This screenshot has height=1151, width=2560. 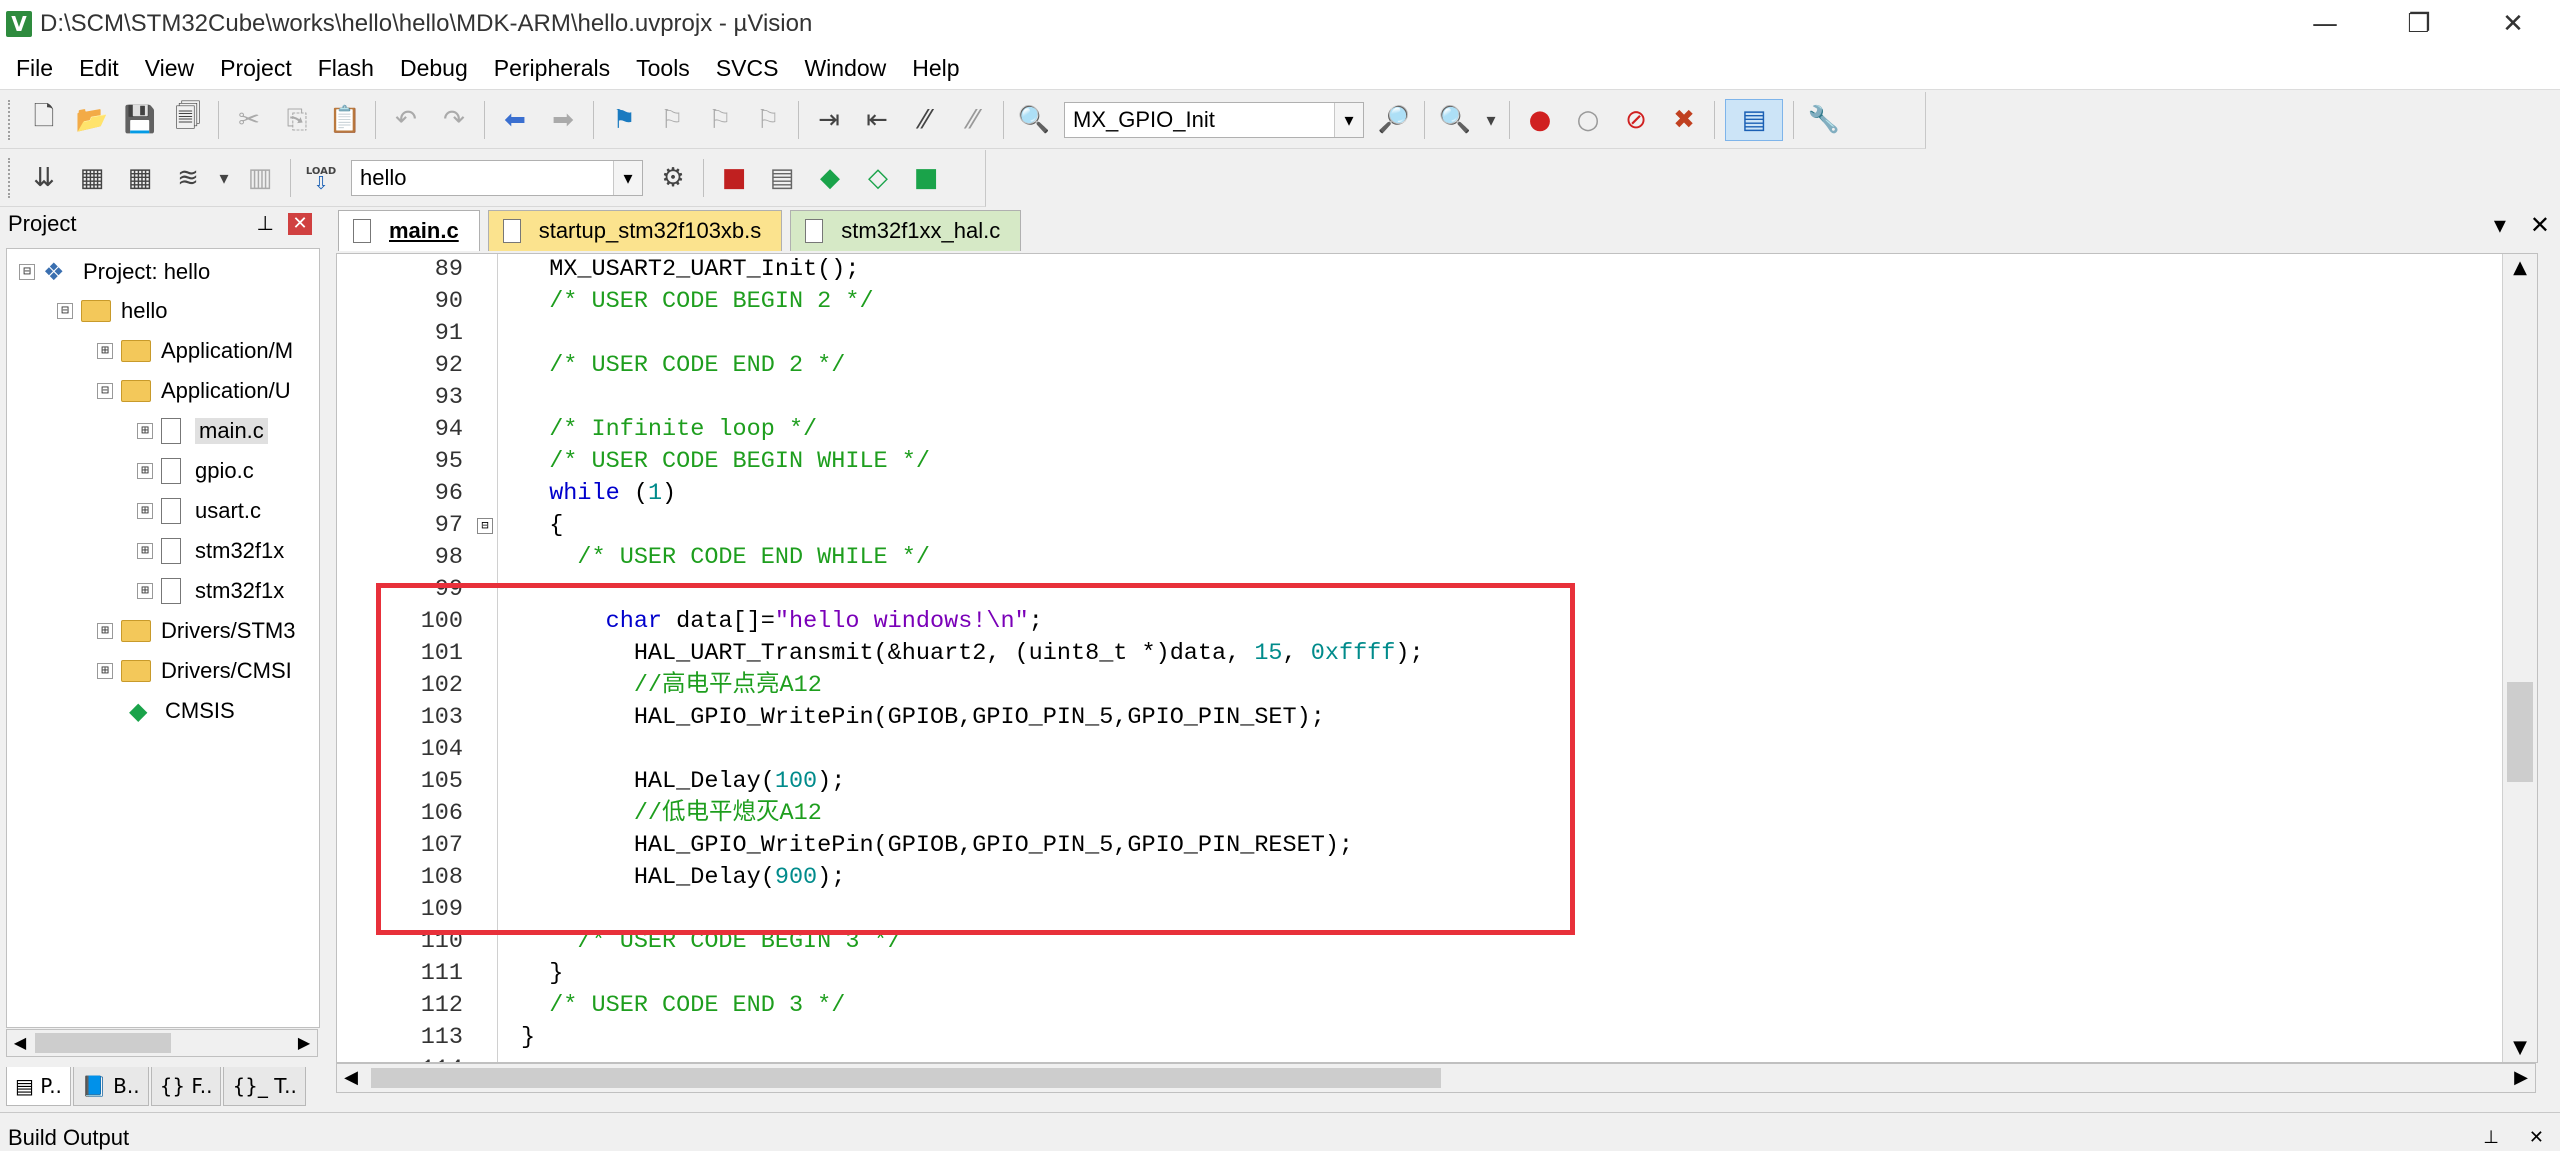 What do you see at coordinates (454, 120) in the screenshot?
I see `redo-icon: ↷` at bounding box center [454, 120].